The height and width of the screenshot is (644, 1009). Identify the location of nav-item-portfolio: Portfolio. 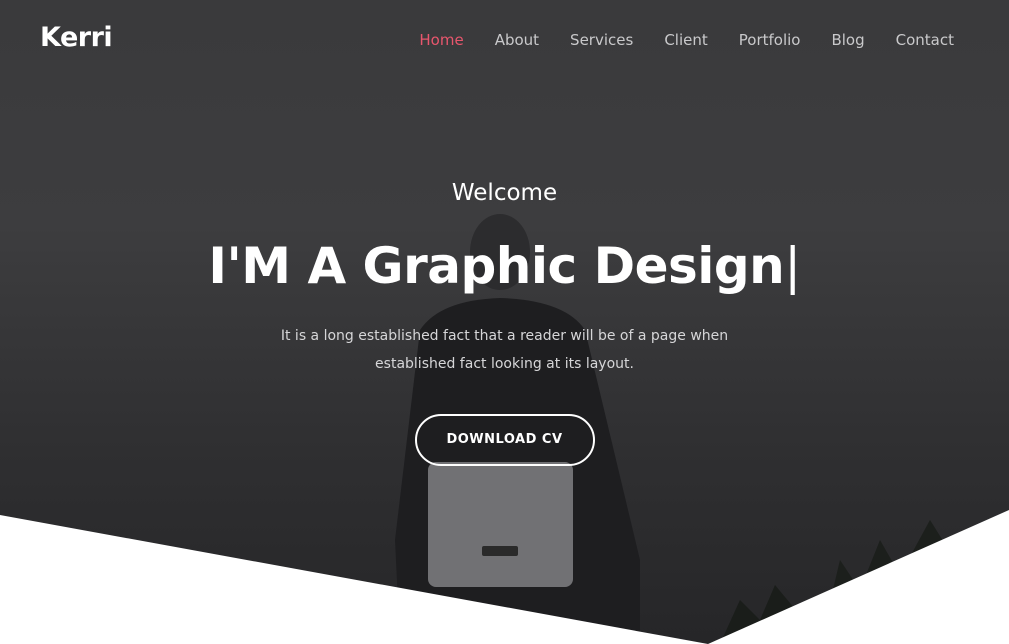
(770, 40).